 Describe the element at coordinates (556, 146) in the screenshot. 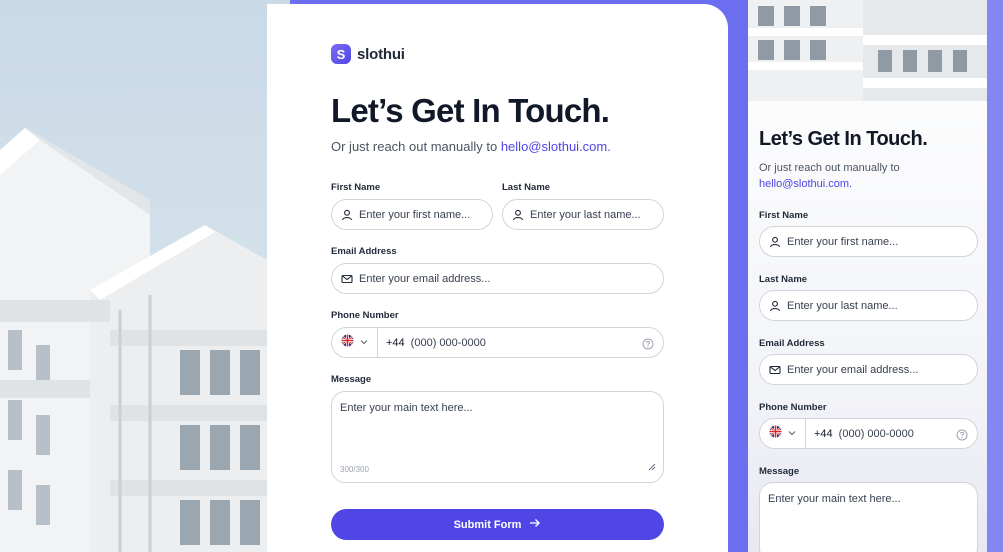

I see `email-link: hello@slothui.com.` at that location.